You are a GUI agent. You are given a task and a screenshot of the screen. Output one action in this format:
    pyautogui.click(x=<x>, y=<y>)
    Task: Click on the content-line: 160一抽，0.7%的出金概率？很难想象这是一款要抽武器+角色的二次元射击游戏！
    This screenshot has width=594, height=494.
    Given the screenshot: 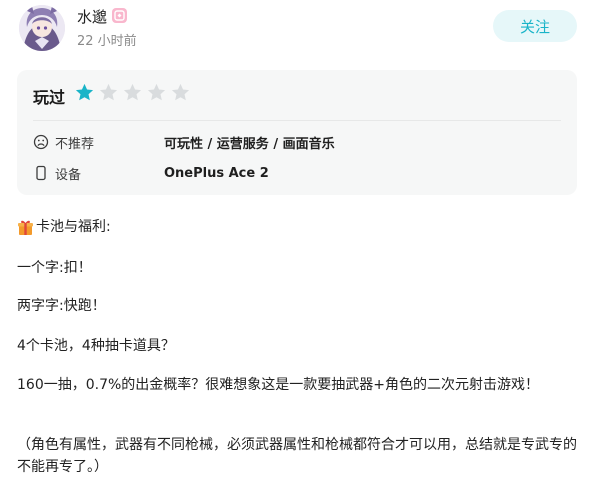 What is the action you would take?
    pyautogui.click(x=278, y=385)
    